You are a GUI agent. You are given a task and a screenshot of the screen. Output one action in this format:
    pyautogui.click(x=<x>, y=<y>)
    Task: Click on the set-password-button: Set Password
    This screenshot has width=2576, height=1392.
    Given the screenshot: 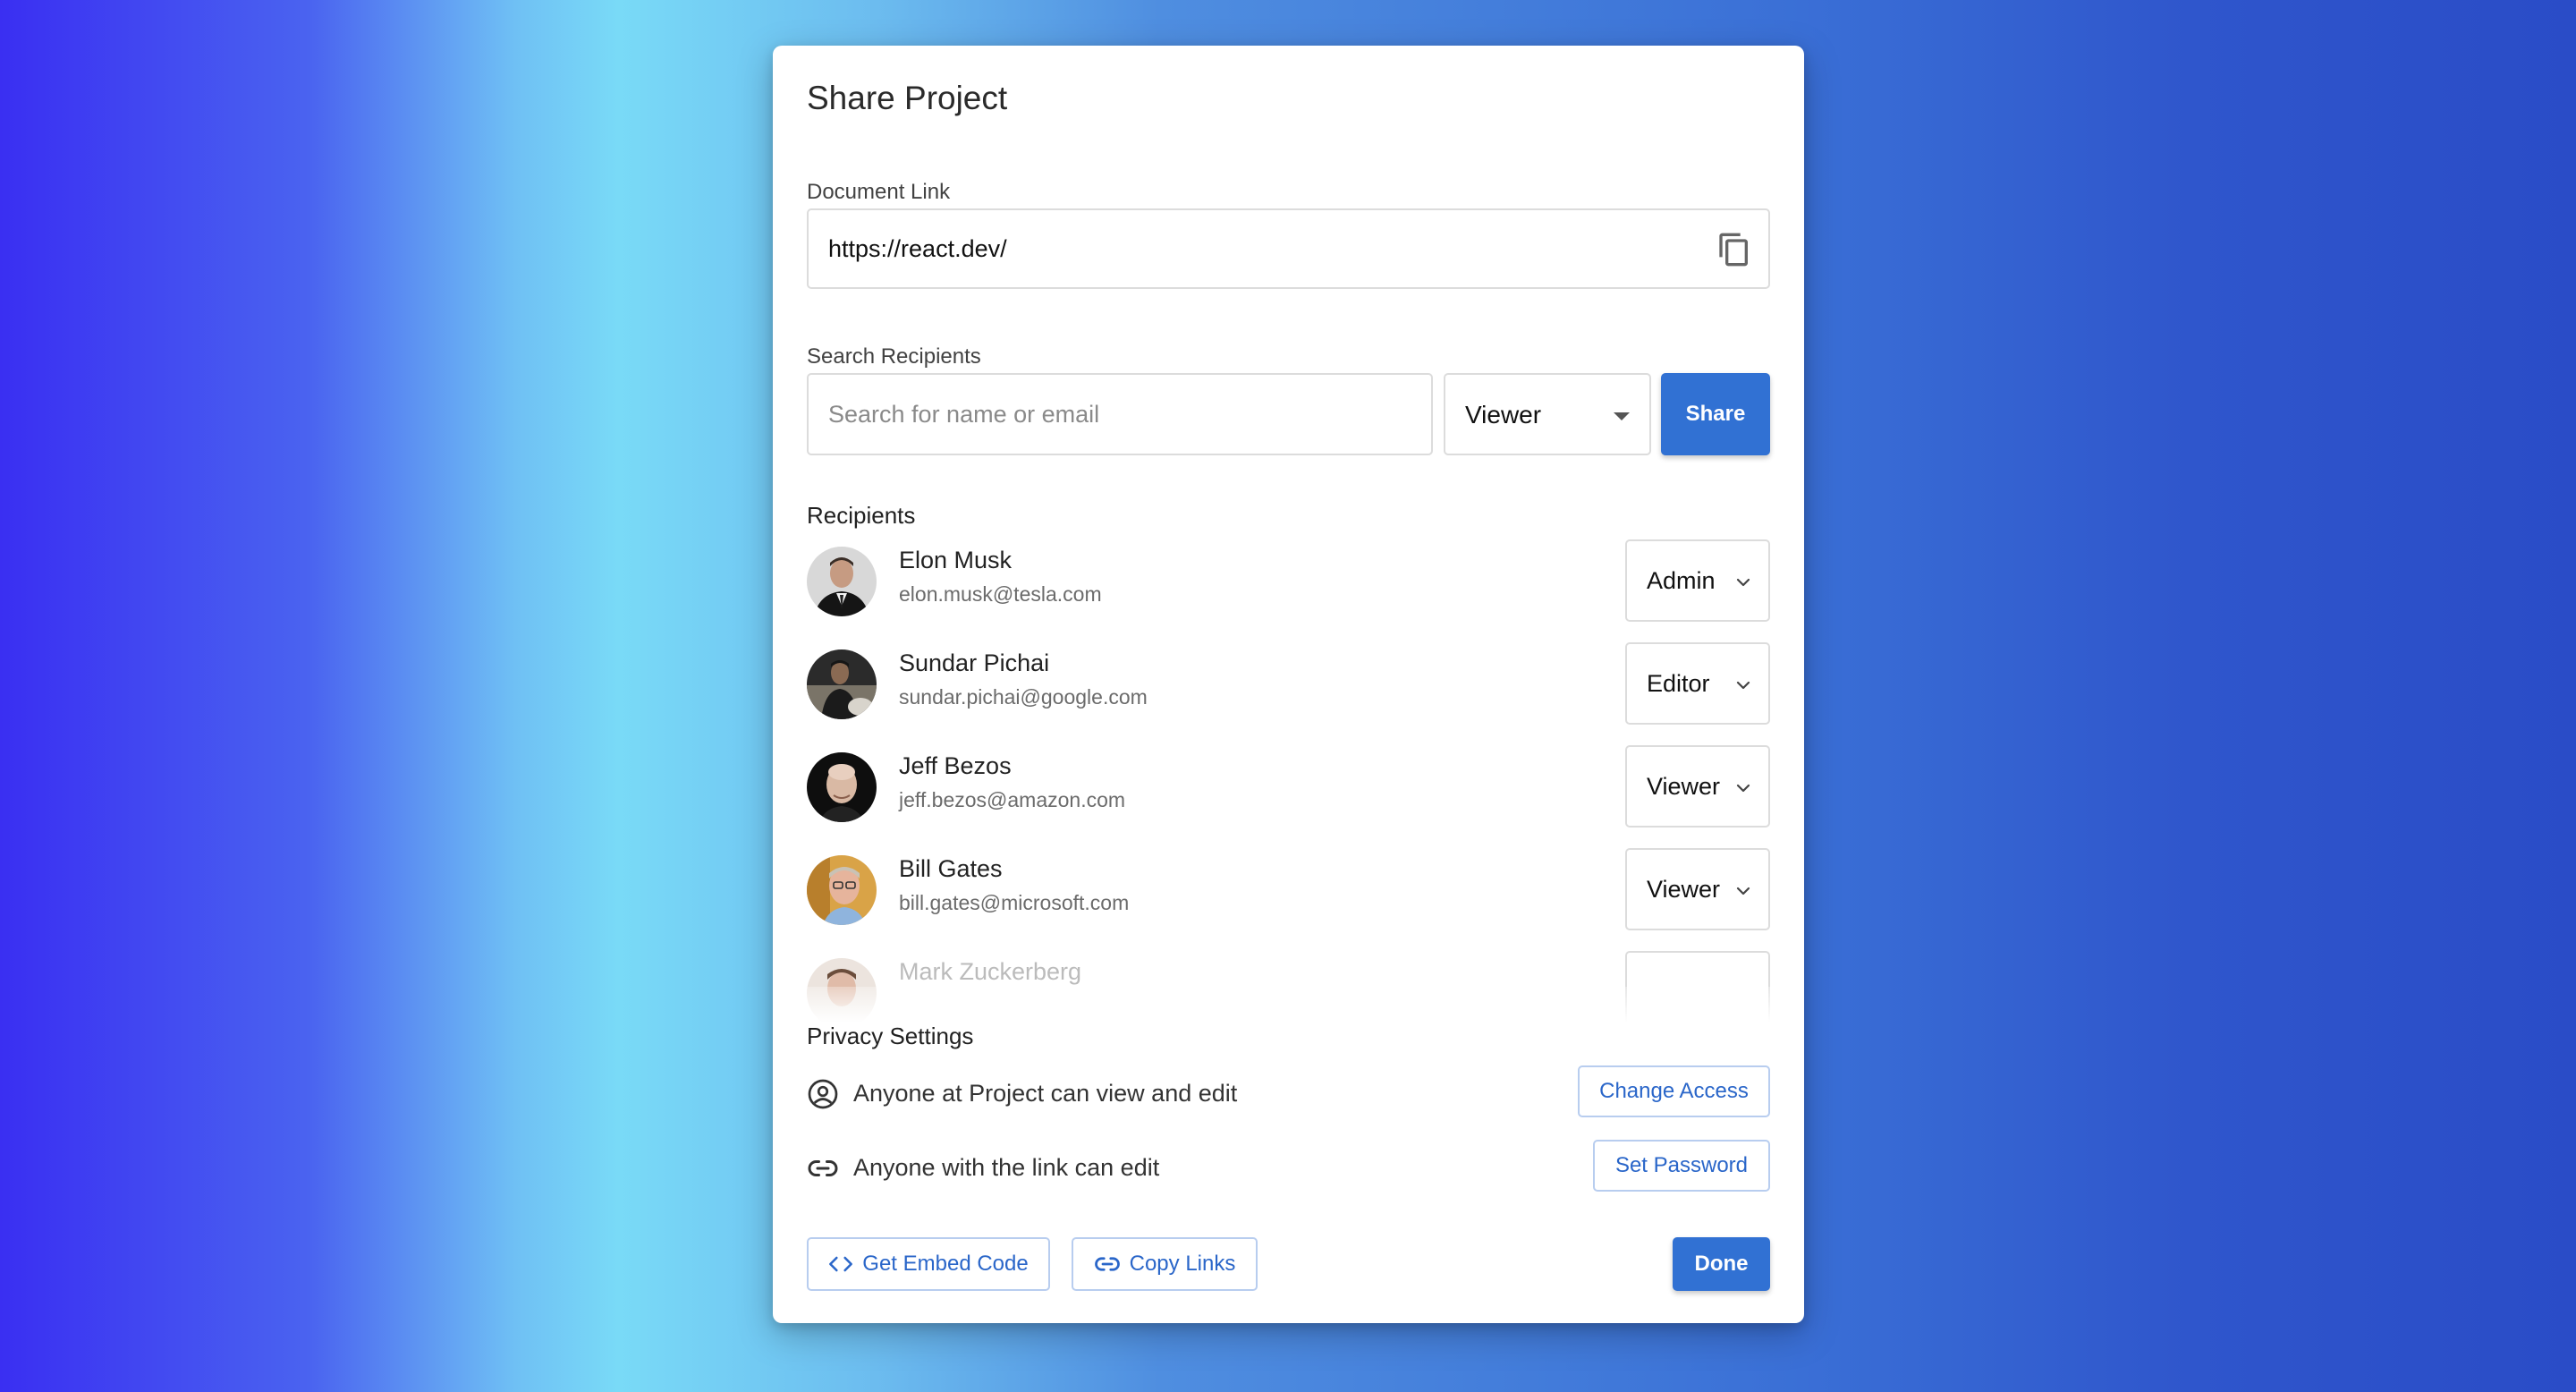 What is the action you would take?
    pyautogui.click(x=1681, y=1166)
    